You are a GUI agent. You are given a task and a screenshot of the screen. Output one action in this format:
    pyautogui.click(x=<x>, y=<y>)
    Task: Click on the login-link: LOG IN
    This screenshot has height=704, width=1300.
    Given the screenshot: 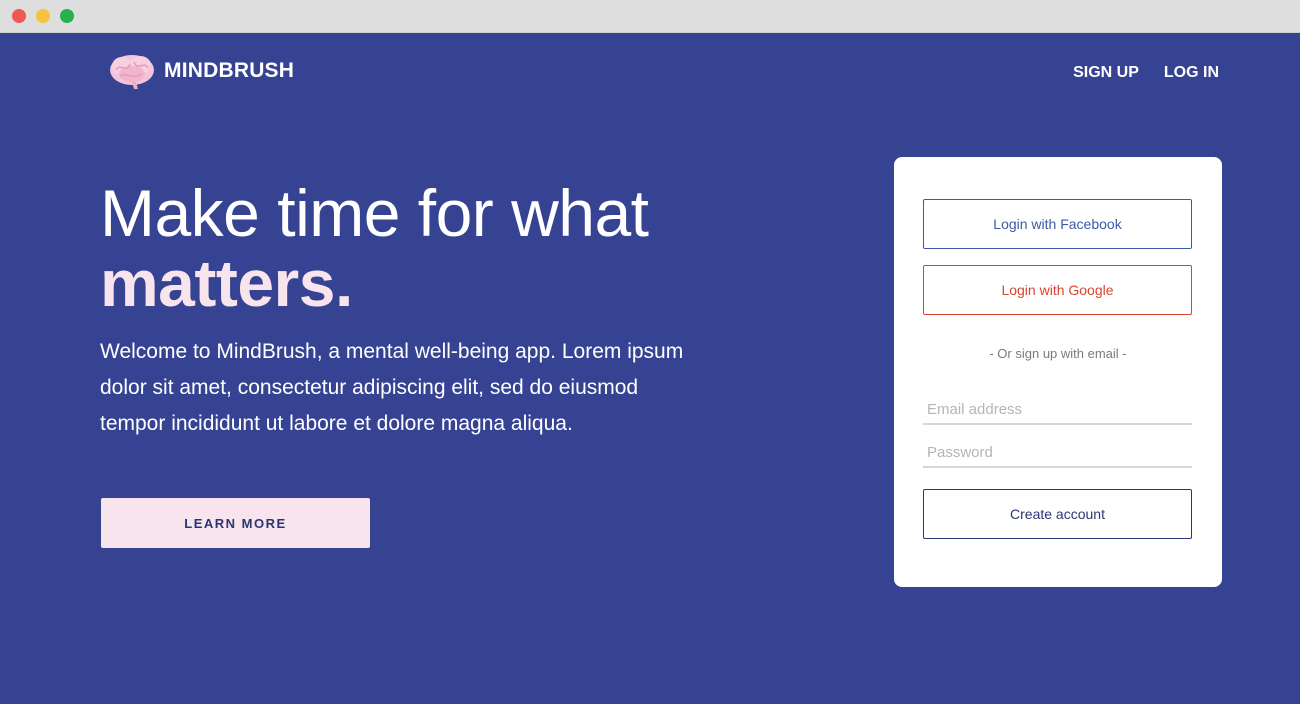 What is the action you would take?
    pyautogui.click(x=1191, y=73)
    